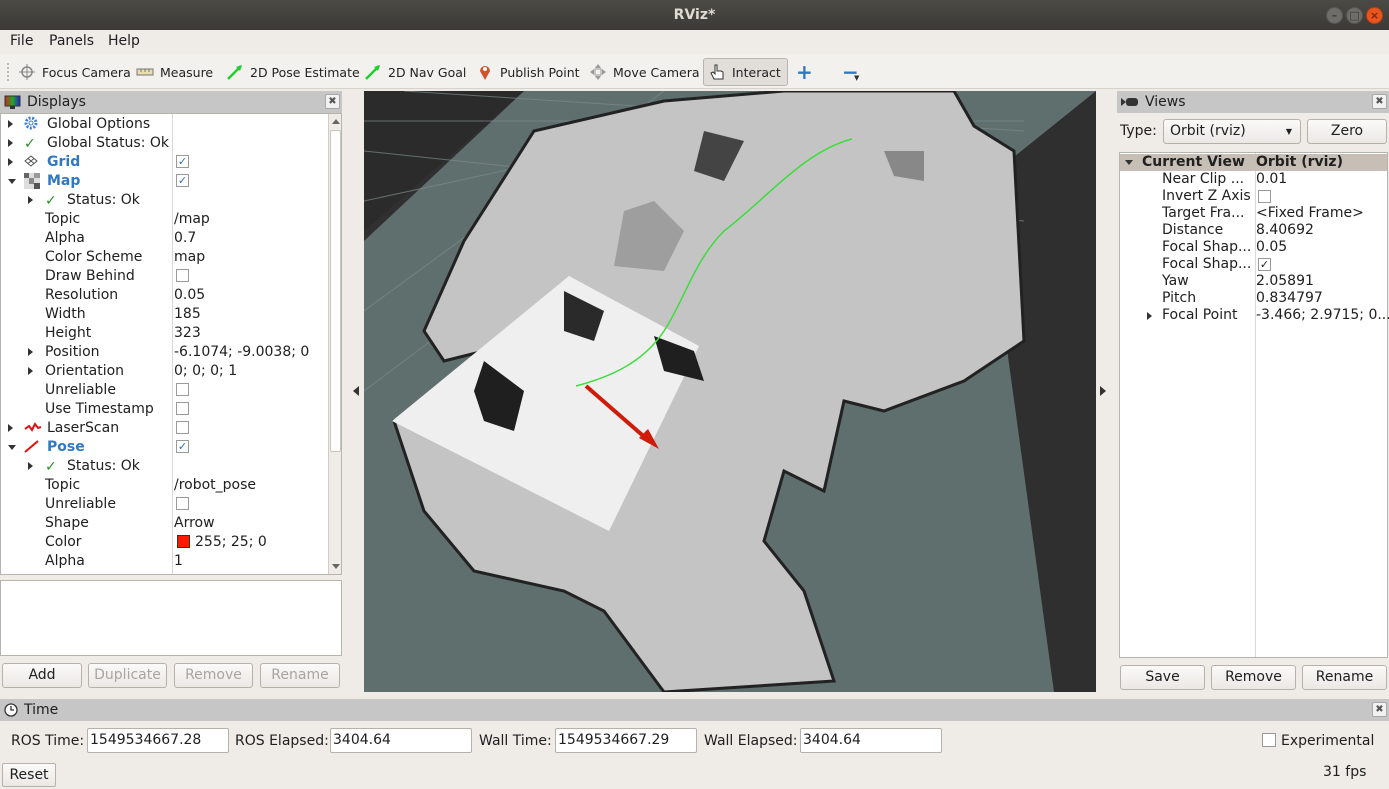 The height and width of the screenshot is (789, 1389). Describe the element at coordinates (164, 181) in the screenshot. I see `display-row: Map ✓` at that location.